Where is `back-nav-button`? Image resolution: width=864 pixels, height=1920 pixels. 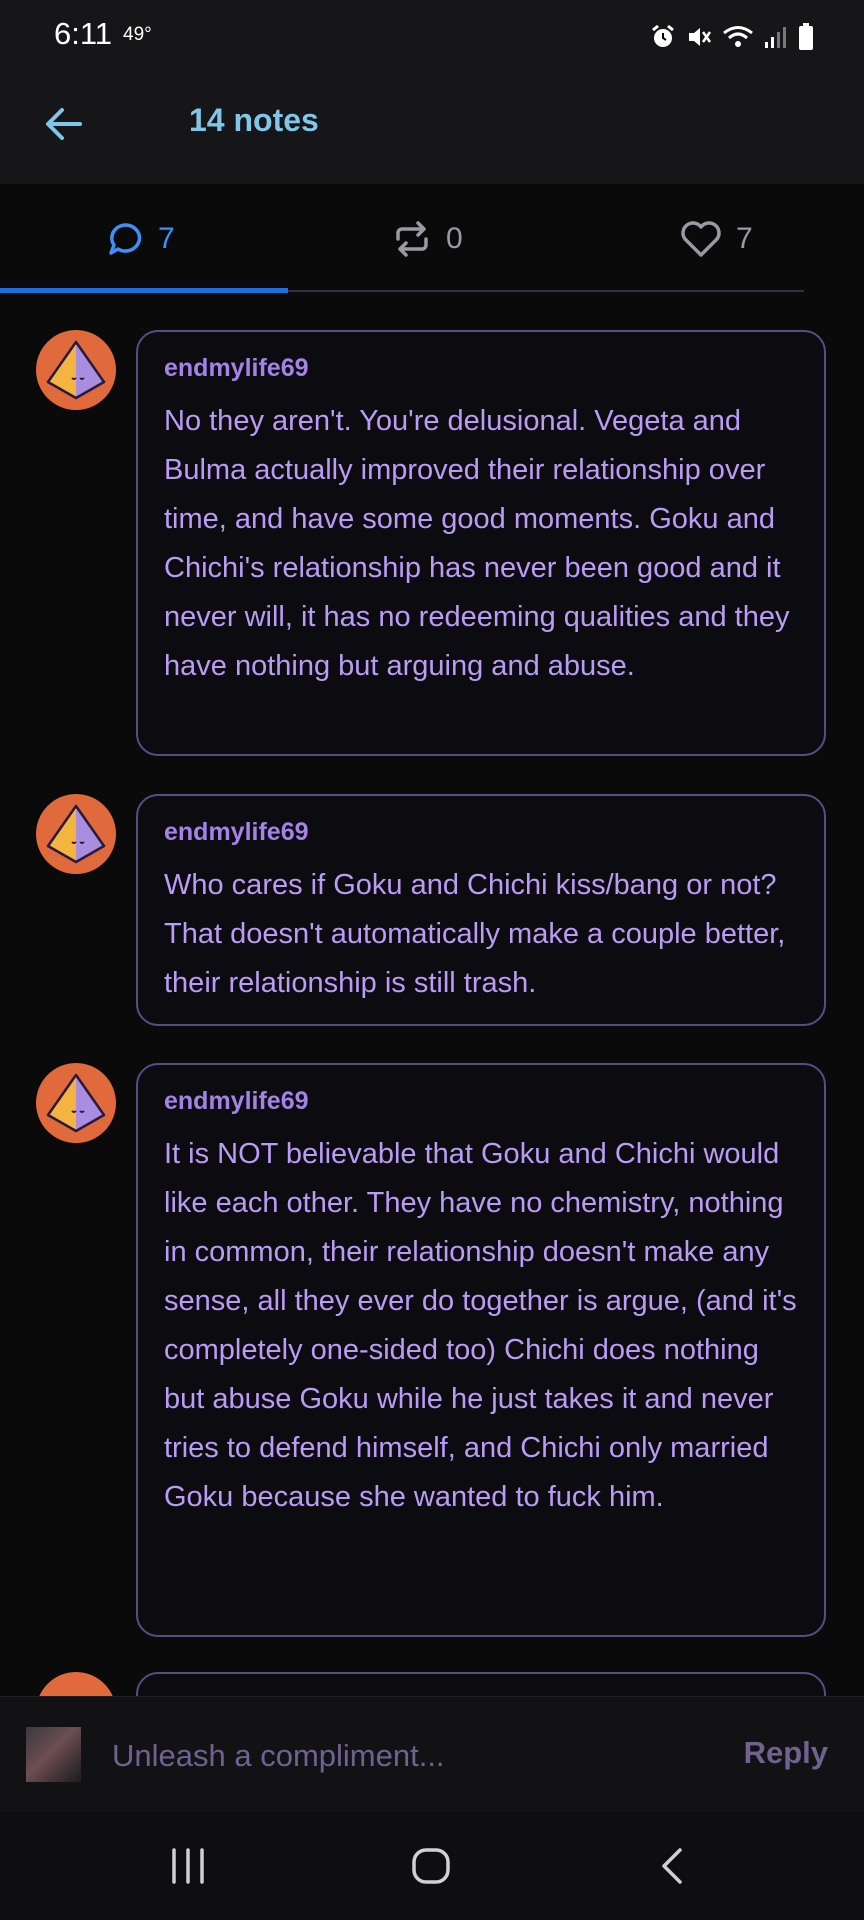
back-nav-button is located at coordinates (674, 1866).